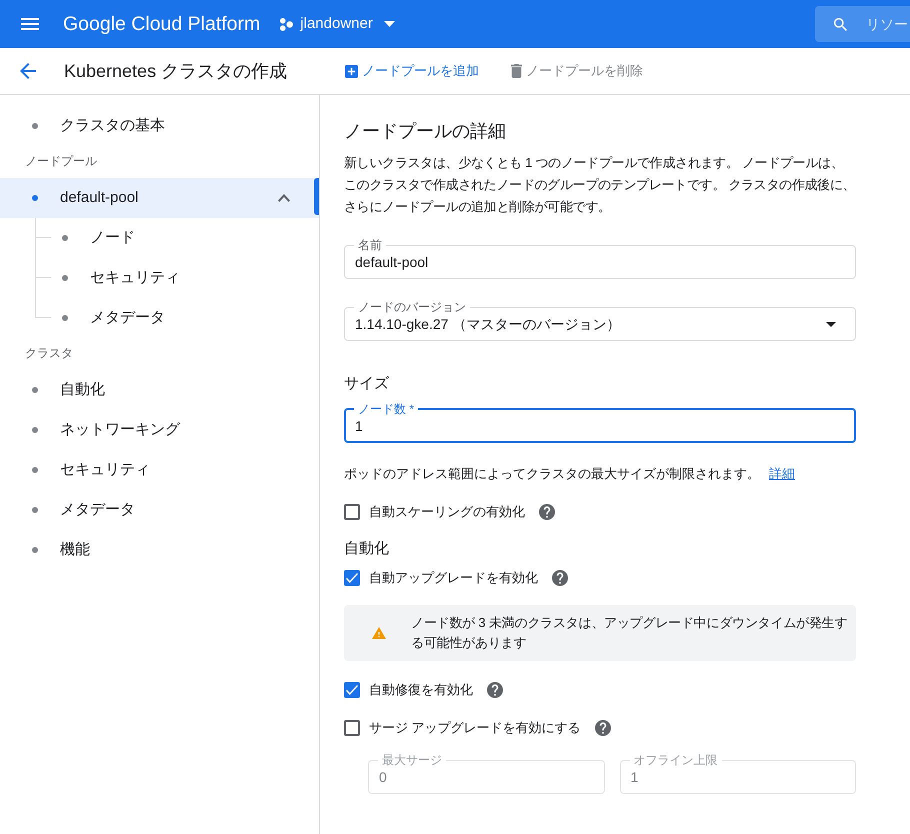 The width and height of the screenshot is (910, 834). I want to click on checkbox-label: 自動修復を有効化, so click(421, 690).